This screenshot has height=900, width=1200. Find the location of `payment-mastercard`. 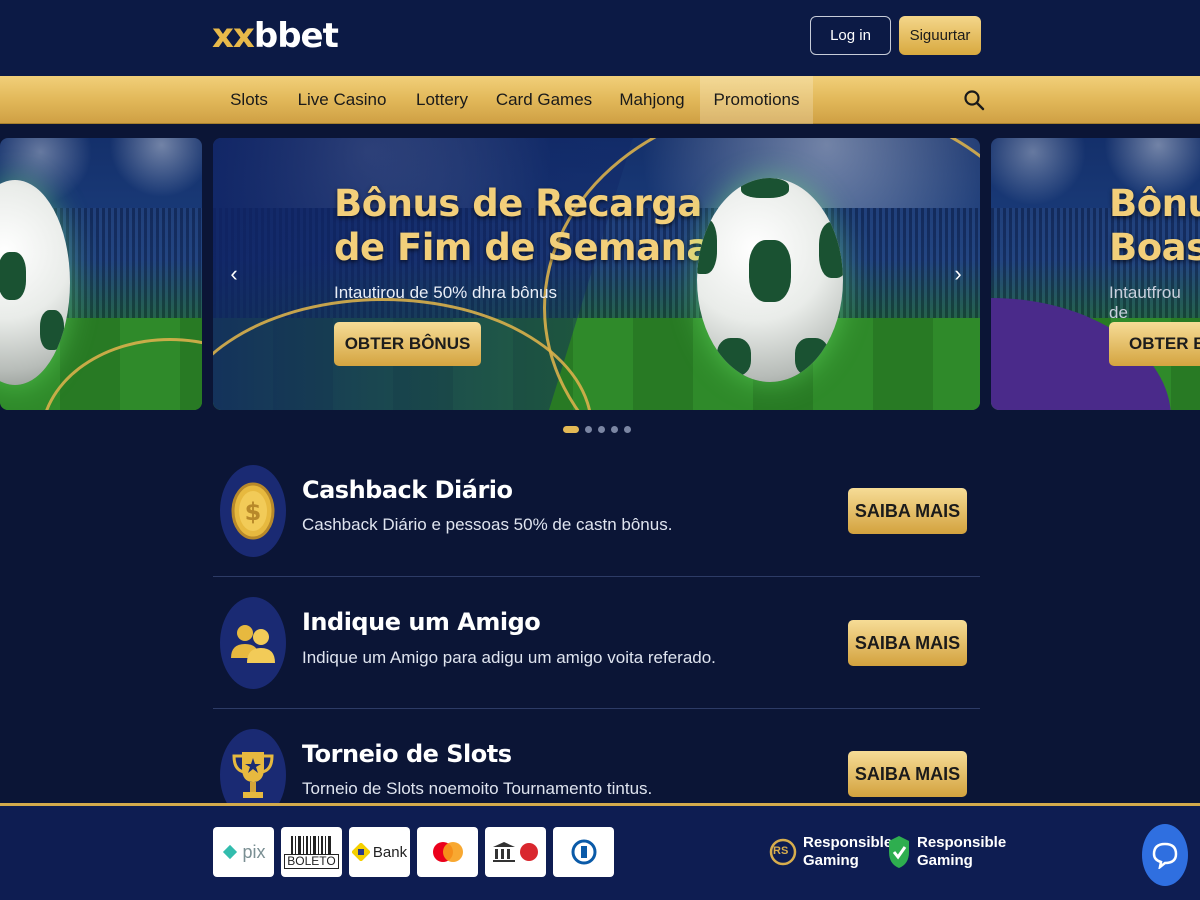

payment-mastercard is located at coordinates (447, 852).